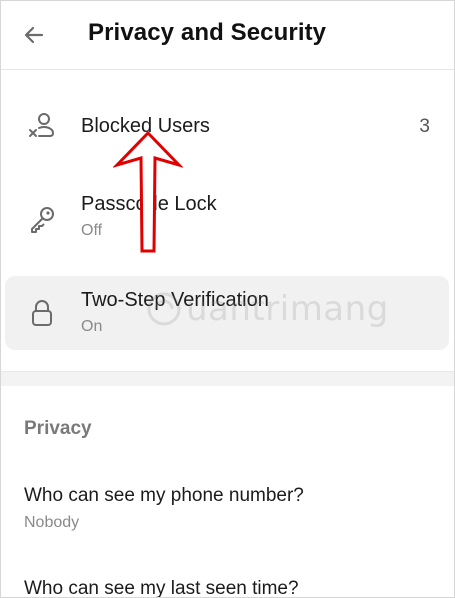 The height and width of the screenshot is (598, 455). What do you see at coordinates (161, 588) in the screenshot?
I see `last-seen-privacy-label: Who can see my last seen time?` at bounding box center [161, 588].